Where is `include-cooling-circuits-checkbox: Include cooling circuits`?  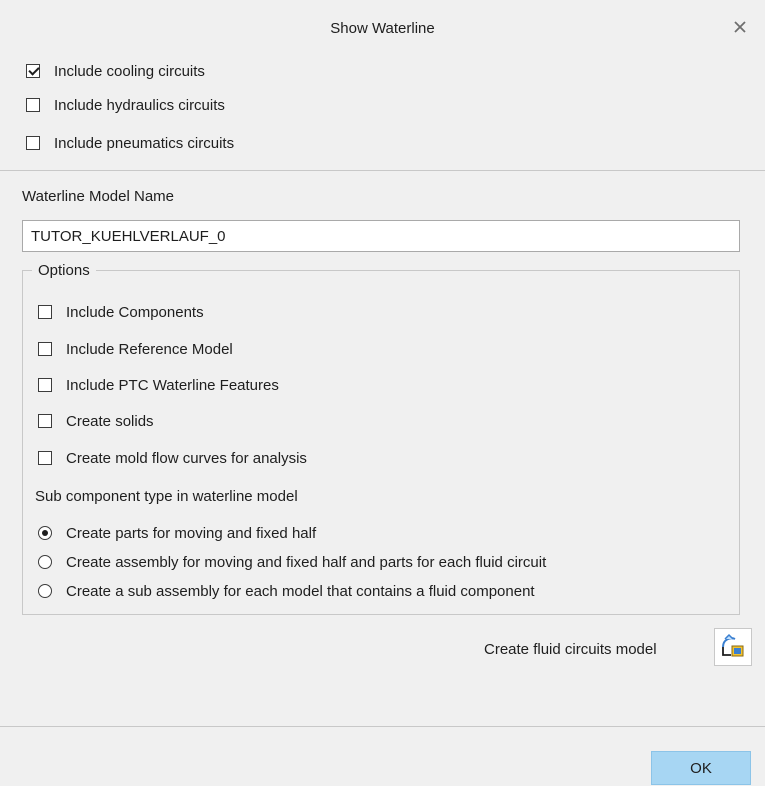
include-cooling-circuits-checkbox: Include cooling circuits is located at coordinates (115, 71).